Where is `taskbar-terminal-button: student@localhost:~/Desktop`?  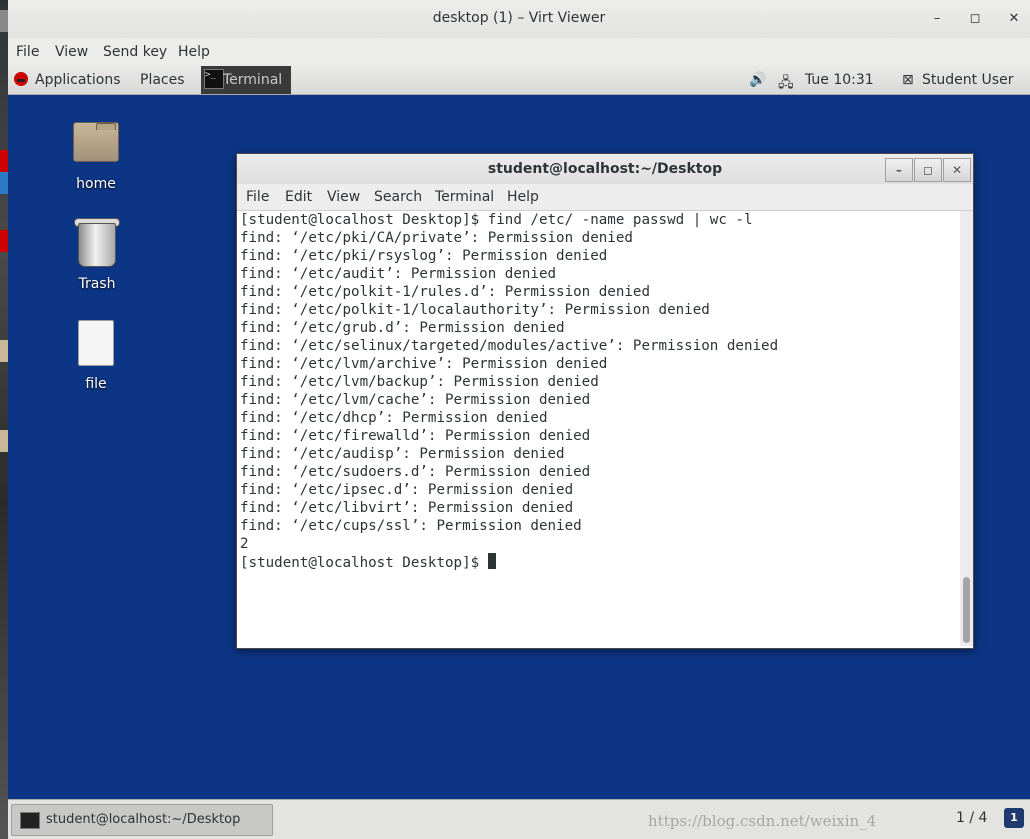
taskbar-terminal-button: student@localhost:~/Desktop is located at coordinates (142, 820).